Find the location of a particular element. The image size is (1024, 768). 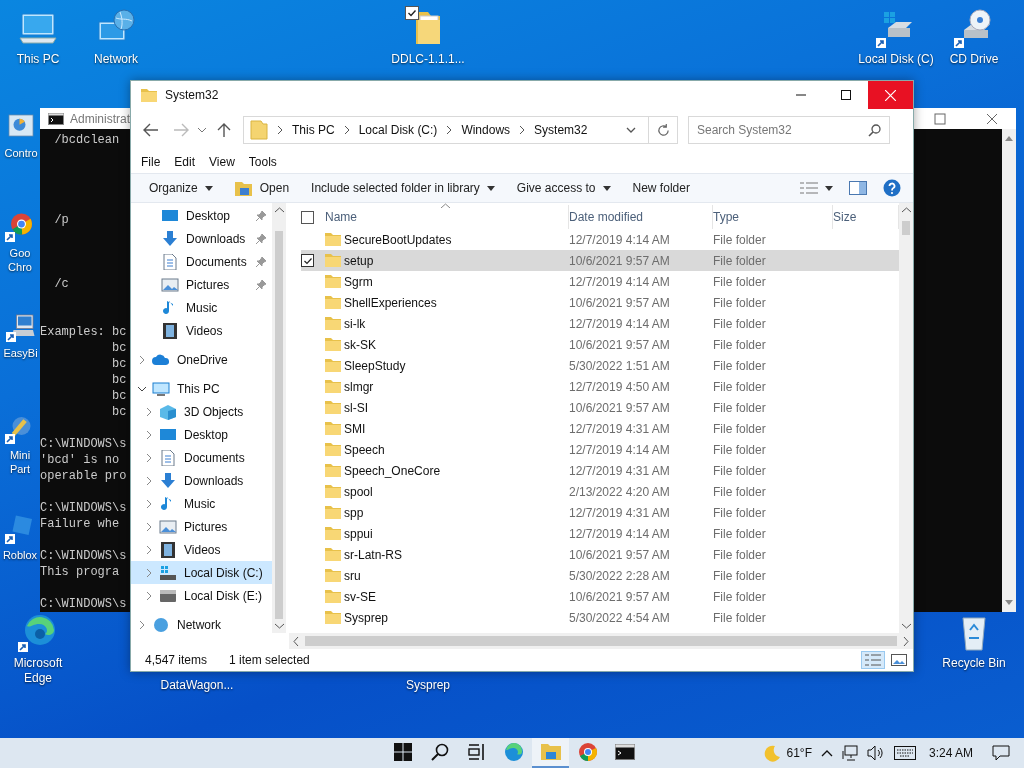

nav-item: Local Disk (C:) is located at coordinates (201, 572).